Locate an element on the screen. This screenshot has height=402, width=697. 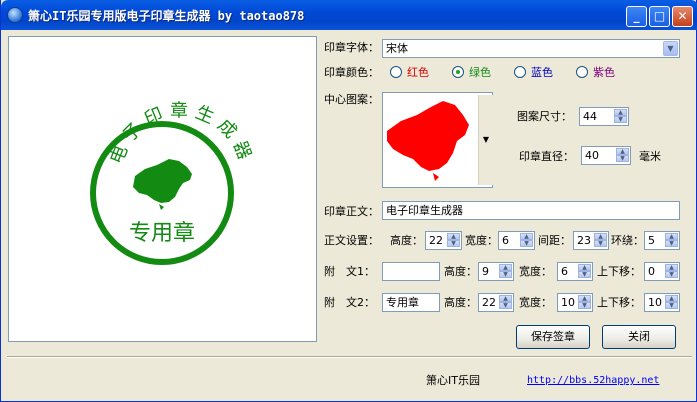
spacing-spinner: 23 ▲ ▼ is located at coordinates (591, 240).